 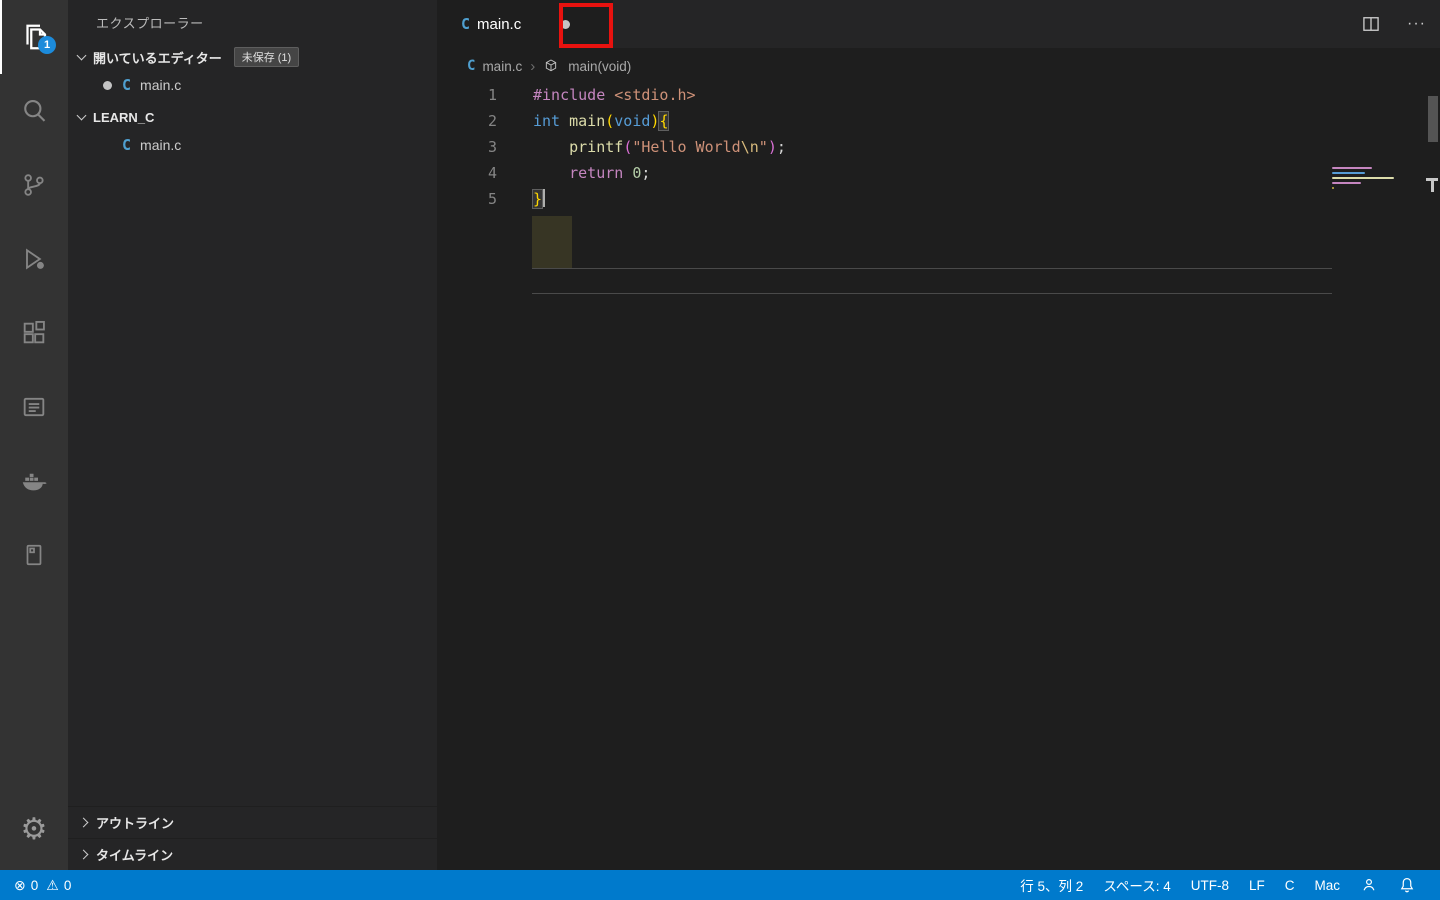 What do you see at coordinates (34, 37) in the screenshot?
I see `activity-item-explorer: 1` at bounding box center [34, 37].